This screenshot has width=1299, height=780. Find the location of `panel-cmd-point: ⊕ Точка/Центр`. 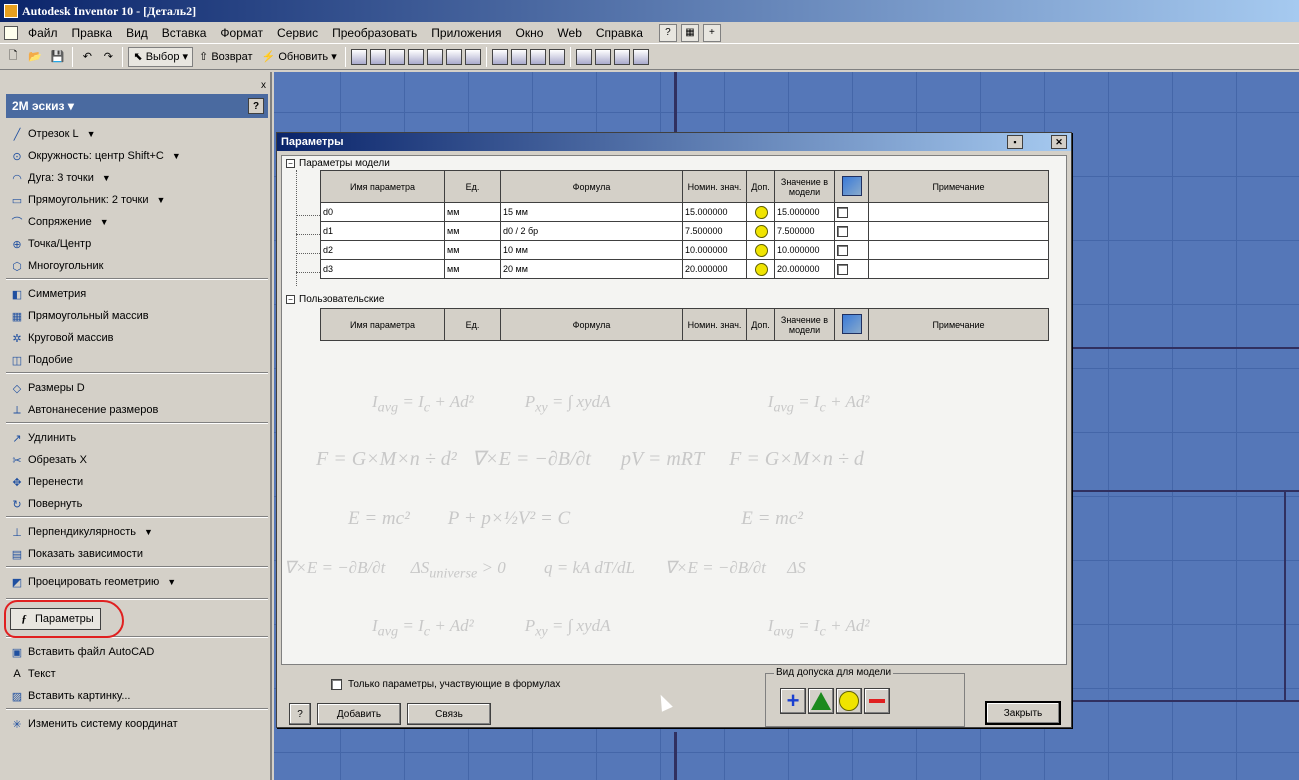

panel-cmd-point: ⊕ Точка/Центр is located at coordinates (50, 244).